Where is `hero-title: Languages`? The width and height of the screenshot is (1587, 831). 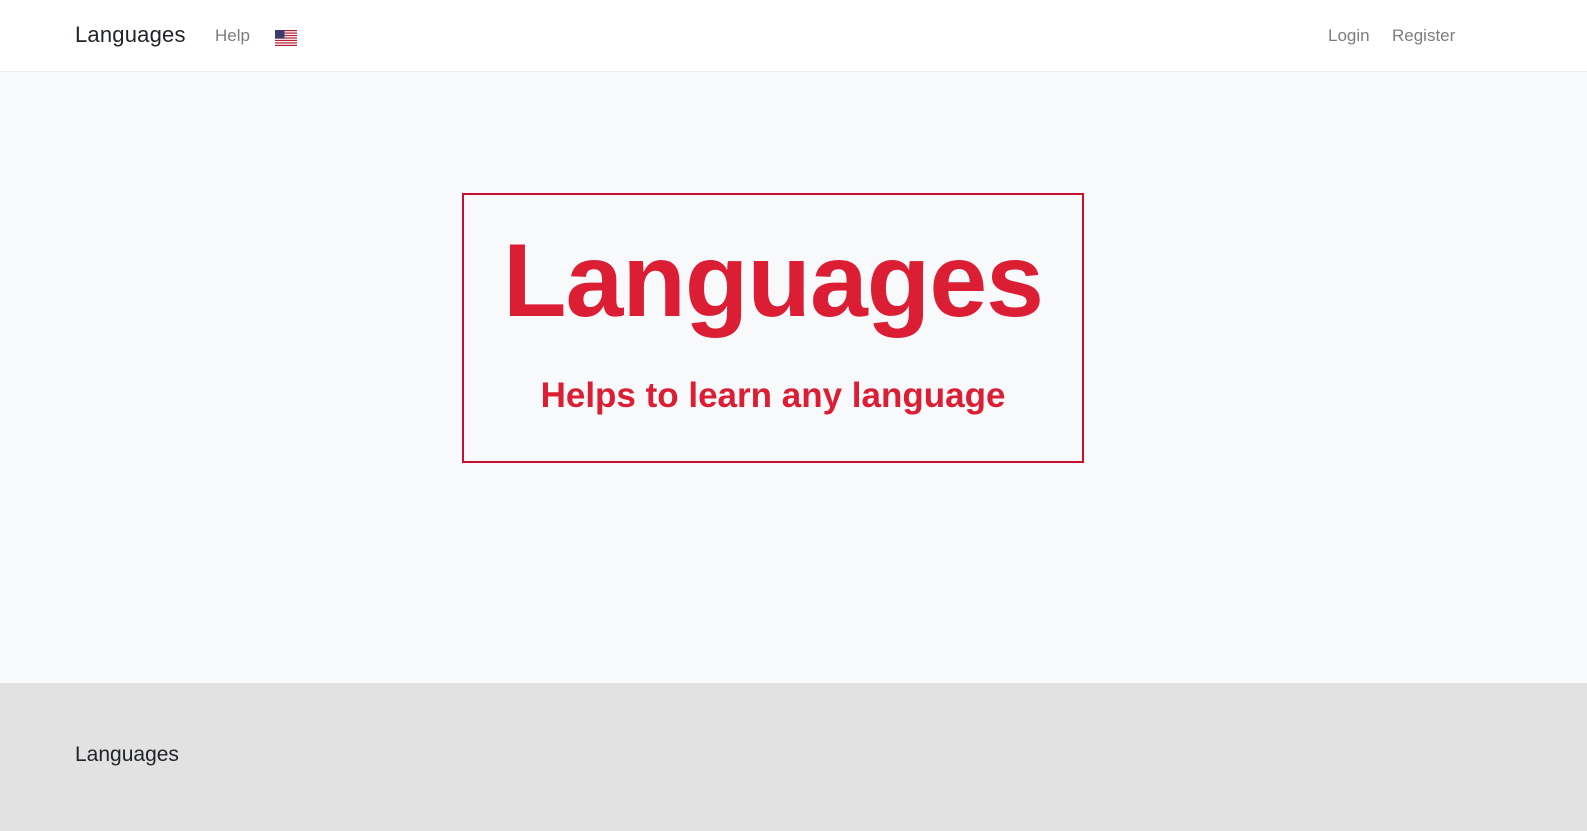 hero-title: Languages is located at coordinates (773, 281).